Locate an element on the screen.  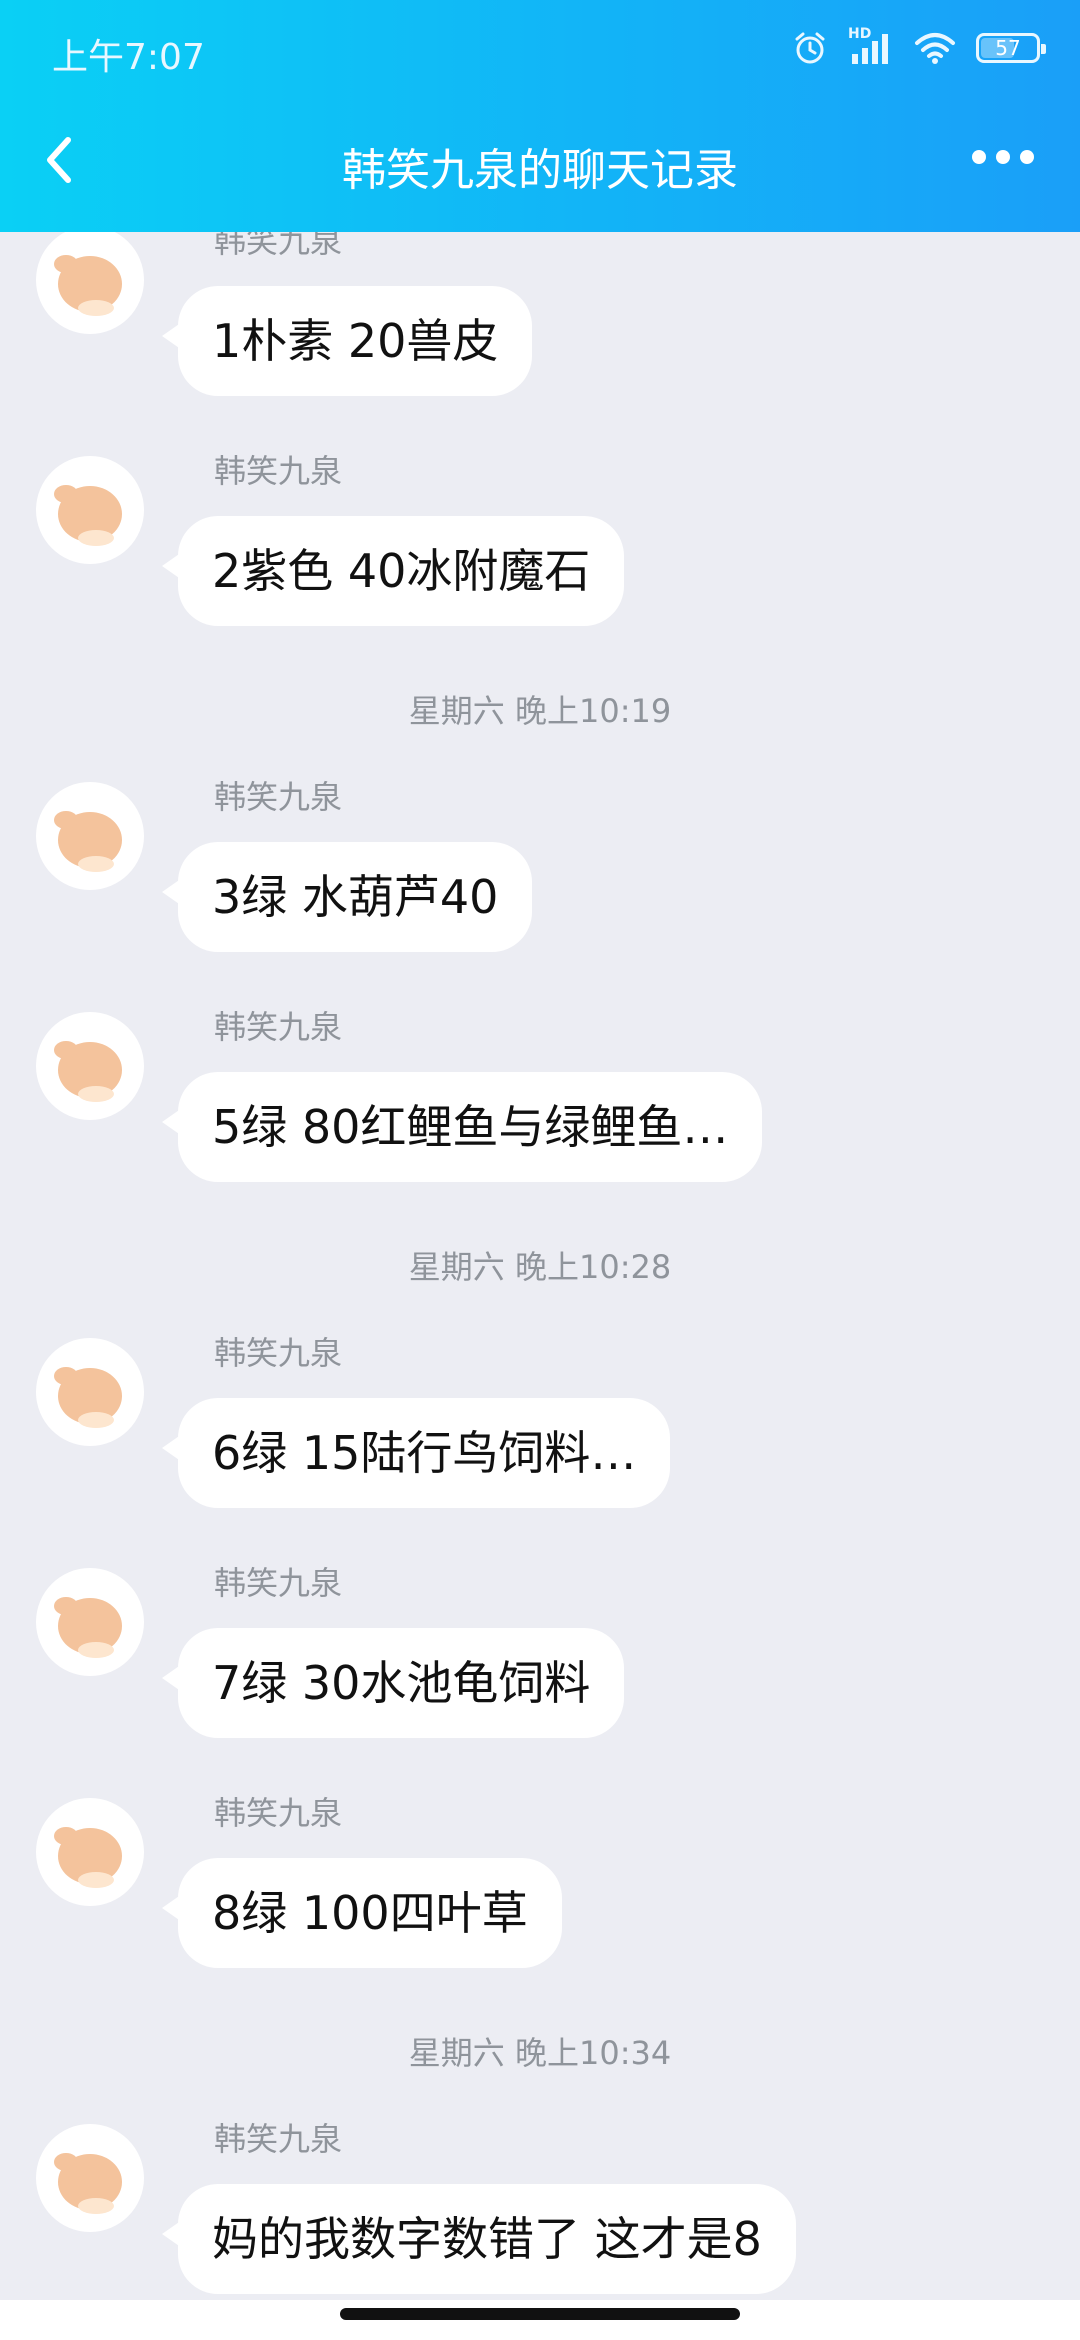
battery-icon: 57 is located at coordinates (1011, 48).